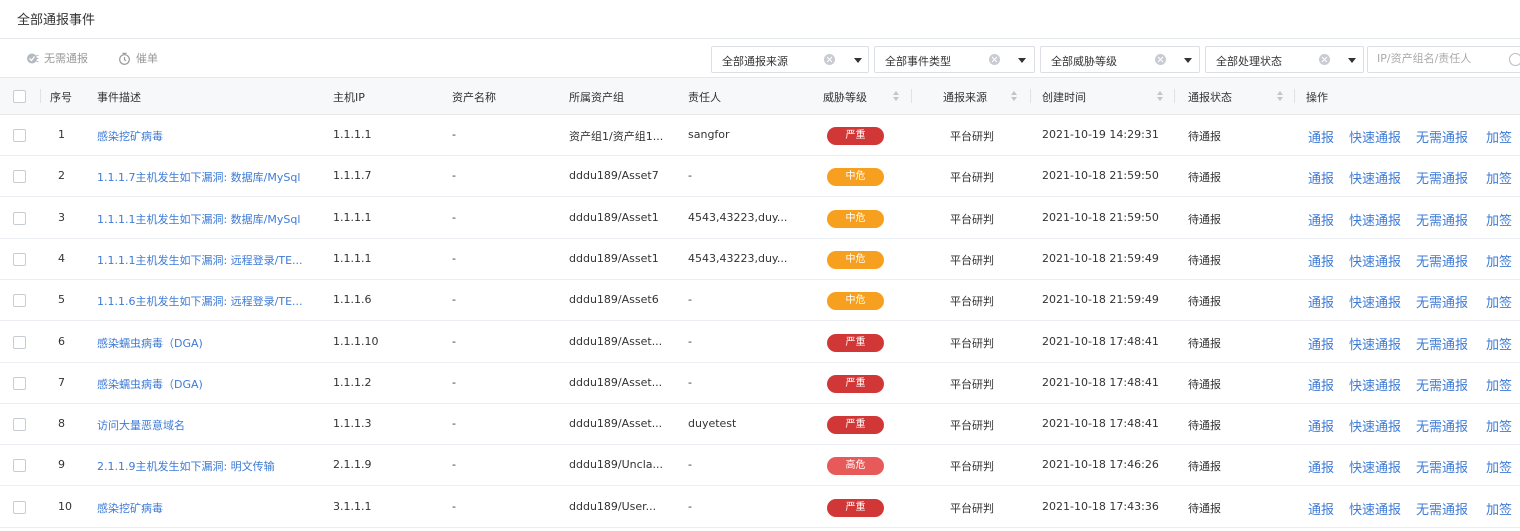  I want to click on event-description-link: 1.1.1.1主机发生如下漏洞: 数据库/MySql, so click(208, 219).